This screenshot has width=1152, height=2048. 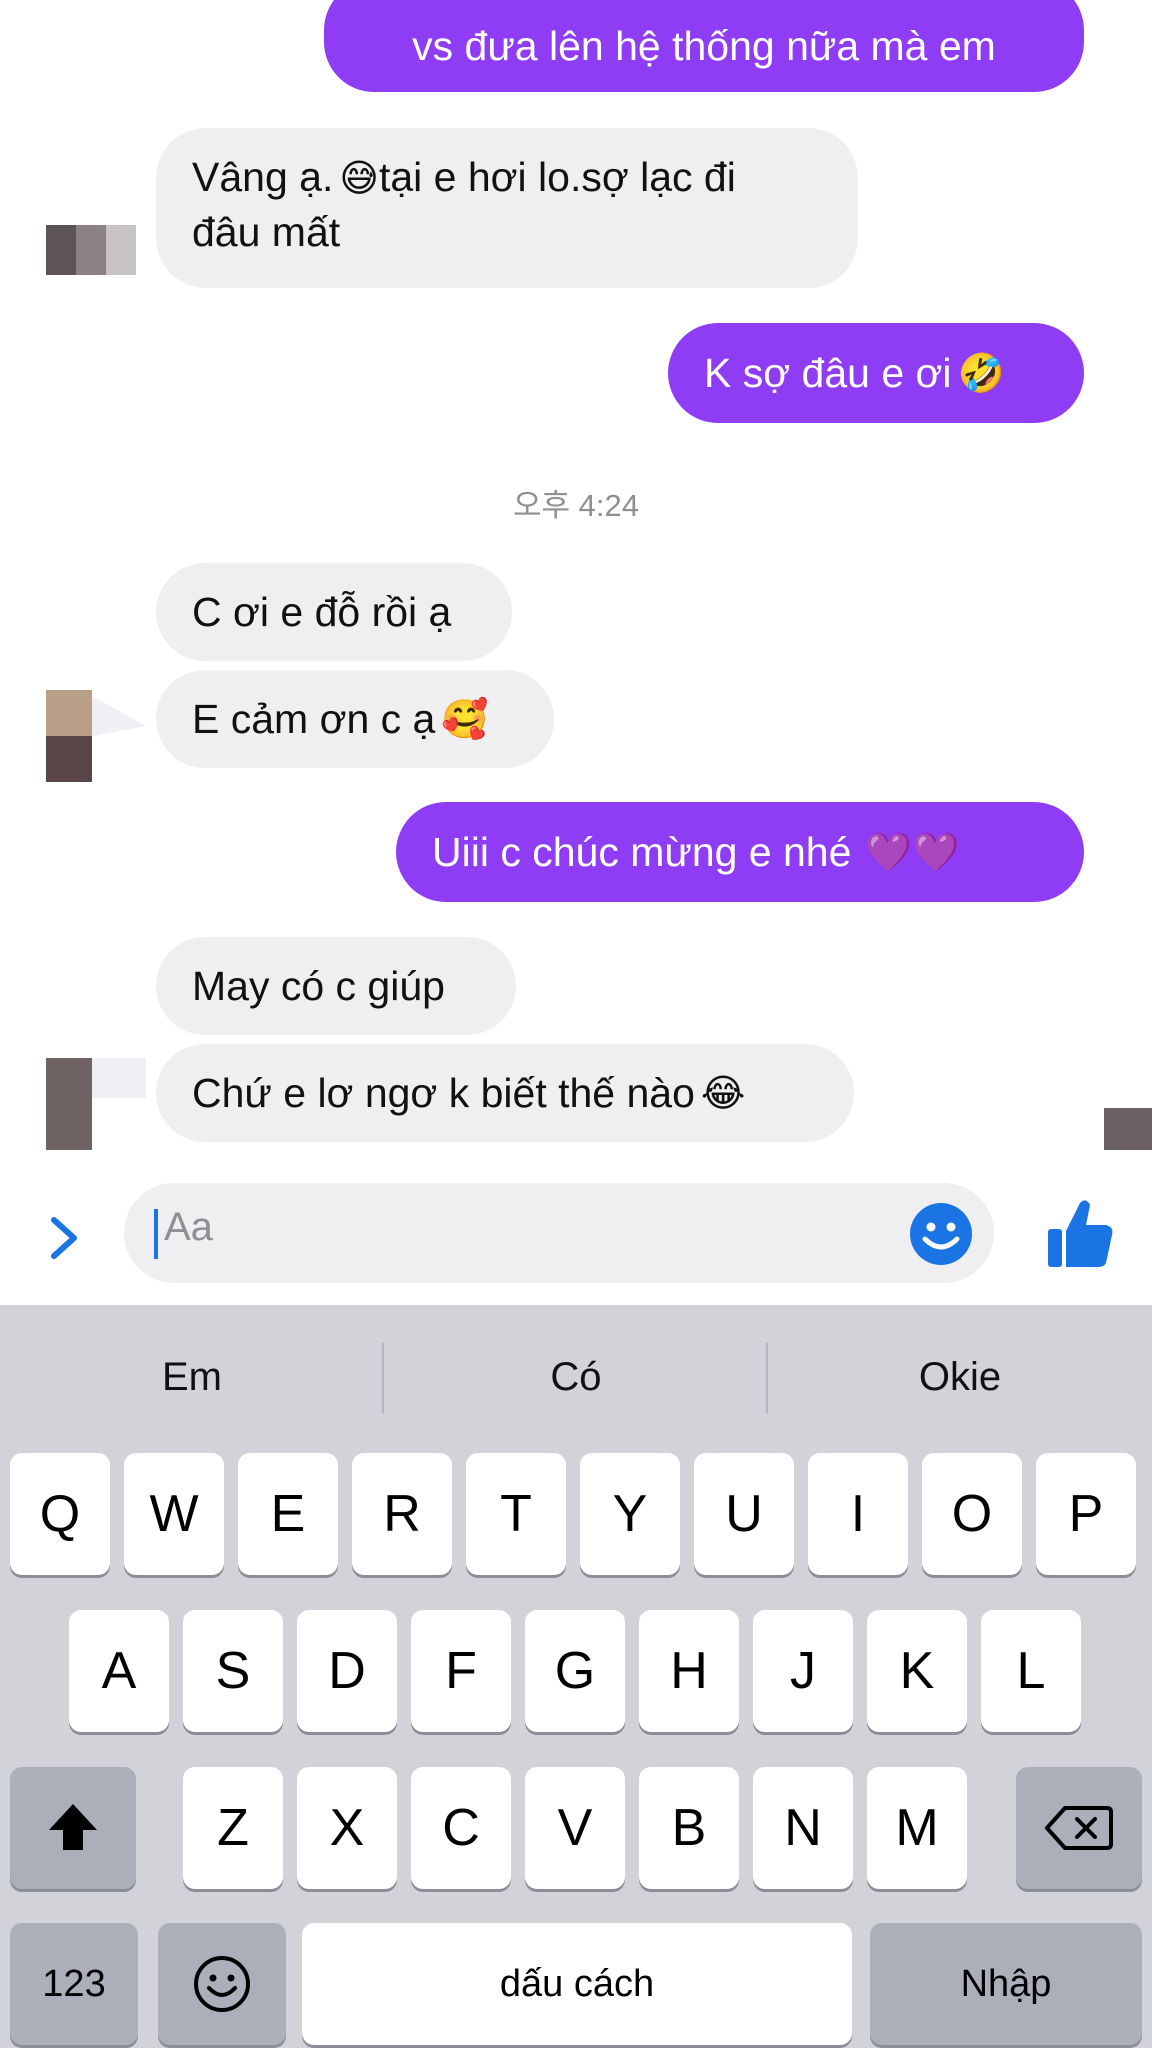 I want to click on key-u: U, so click(x=744, y=1514).